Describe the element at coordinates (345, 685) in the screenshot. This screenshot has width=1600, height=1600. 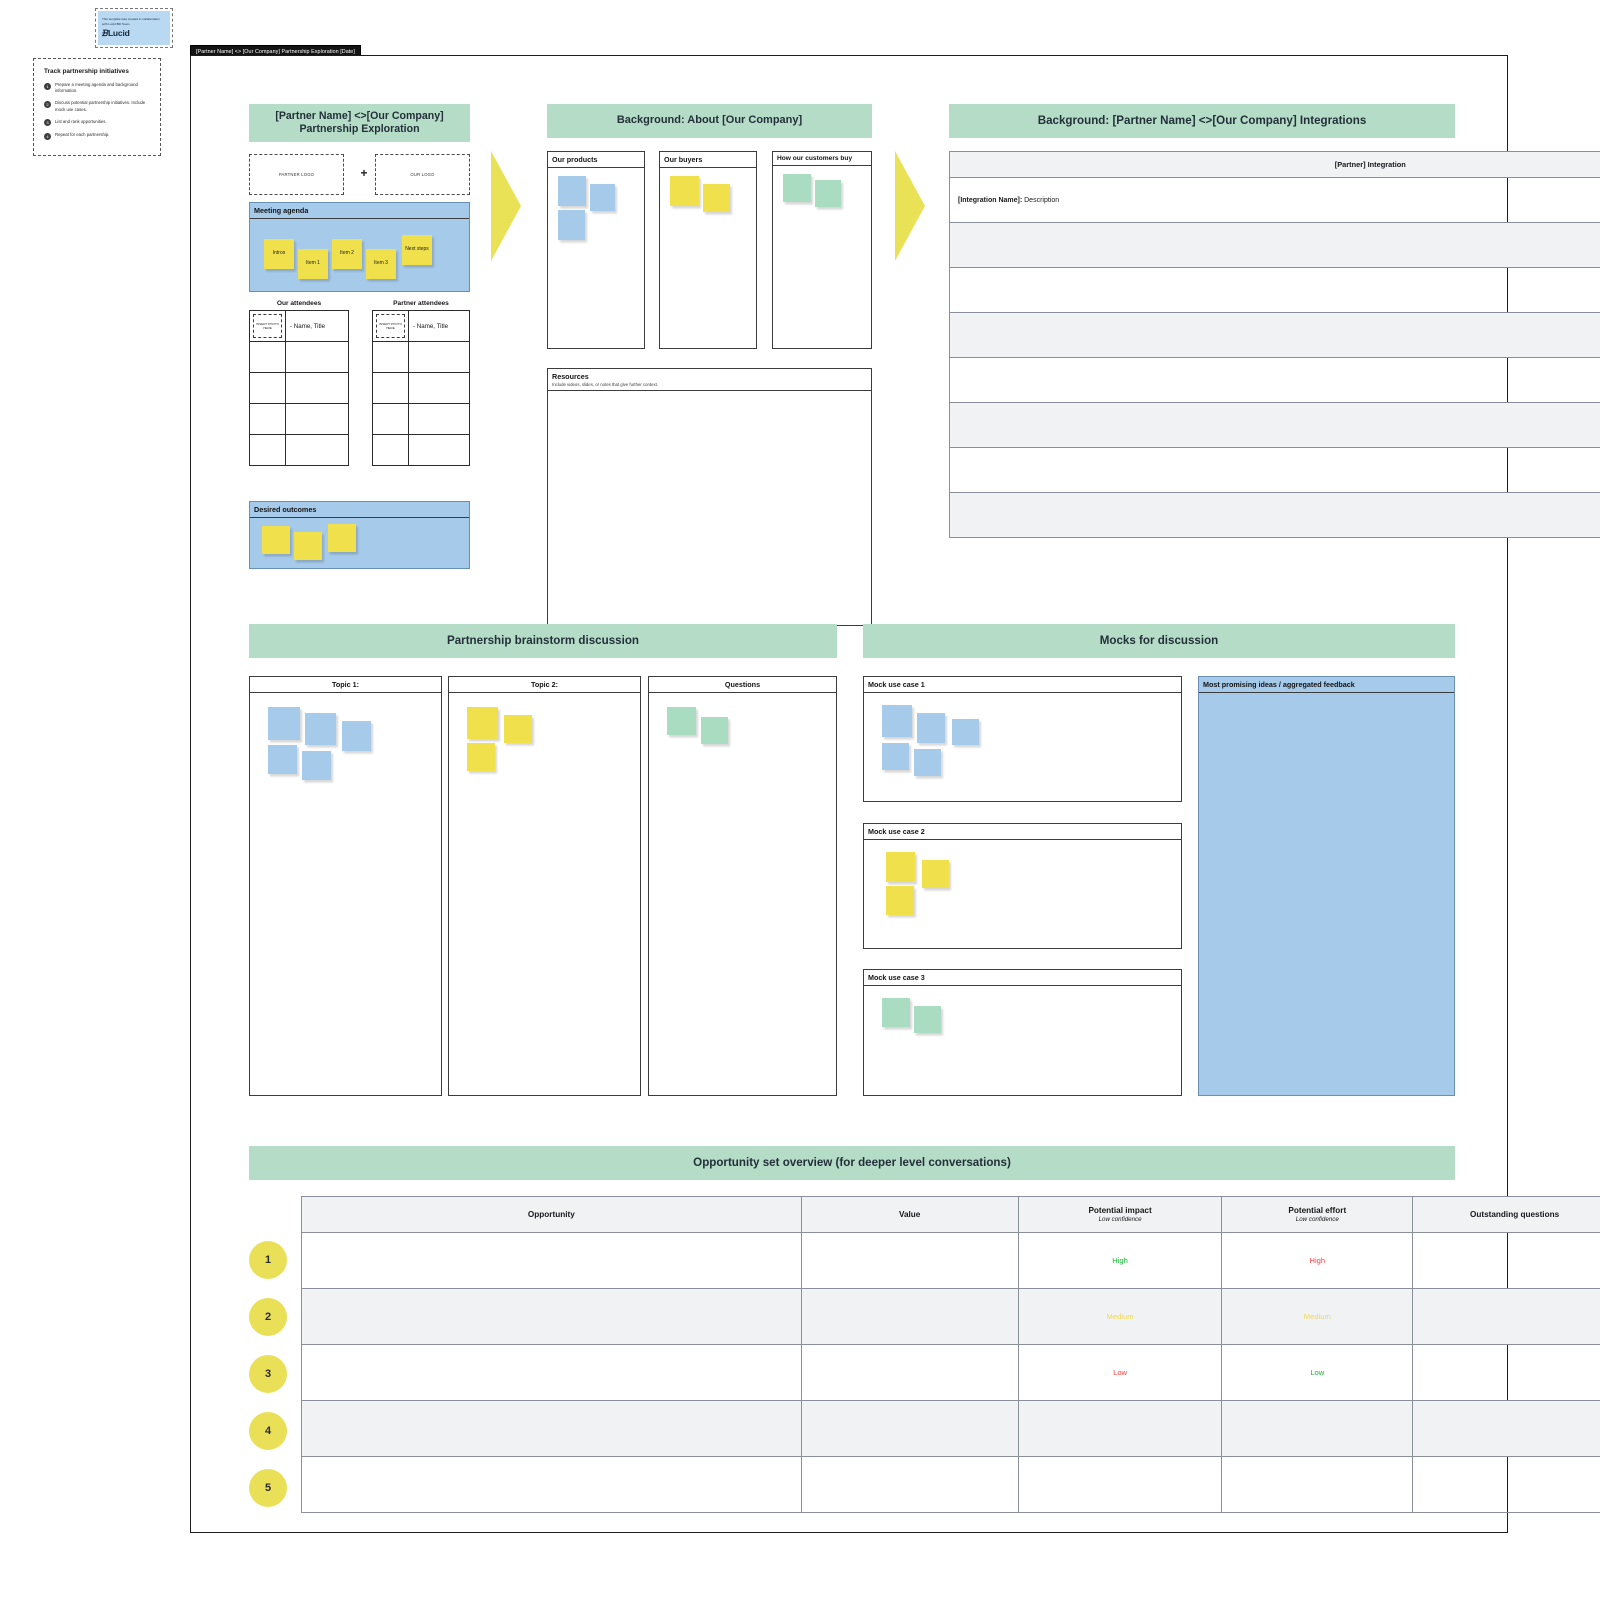
I see `topic1-title: Topic 1:` at that location.